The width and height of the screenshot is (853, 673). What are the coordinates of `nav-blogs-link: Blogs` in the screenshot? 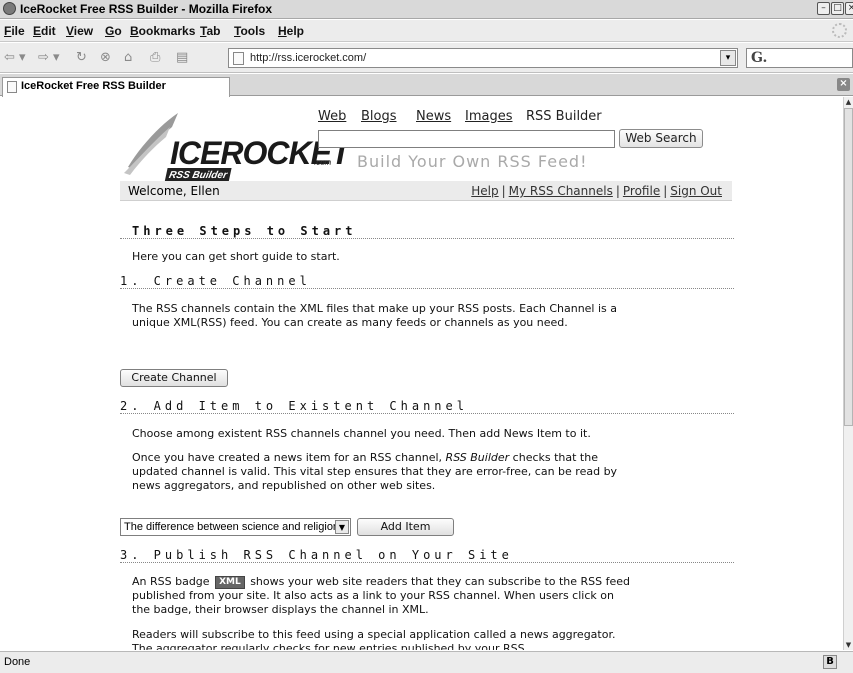 It's located at (379, 116).